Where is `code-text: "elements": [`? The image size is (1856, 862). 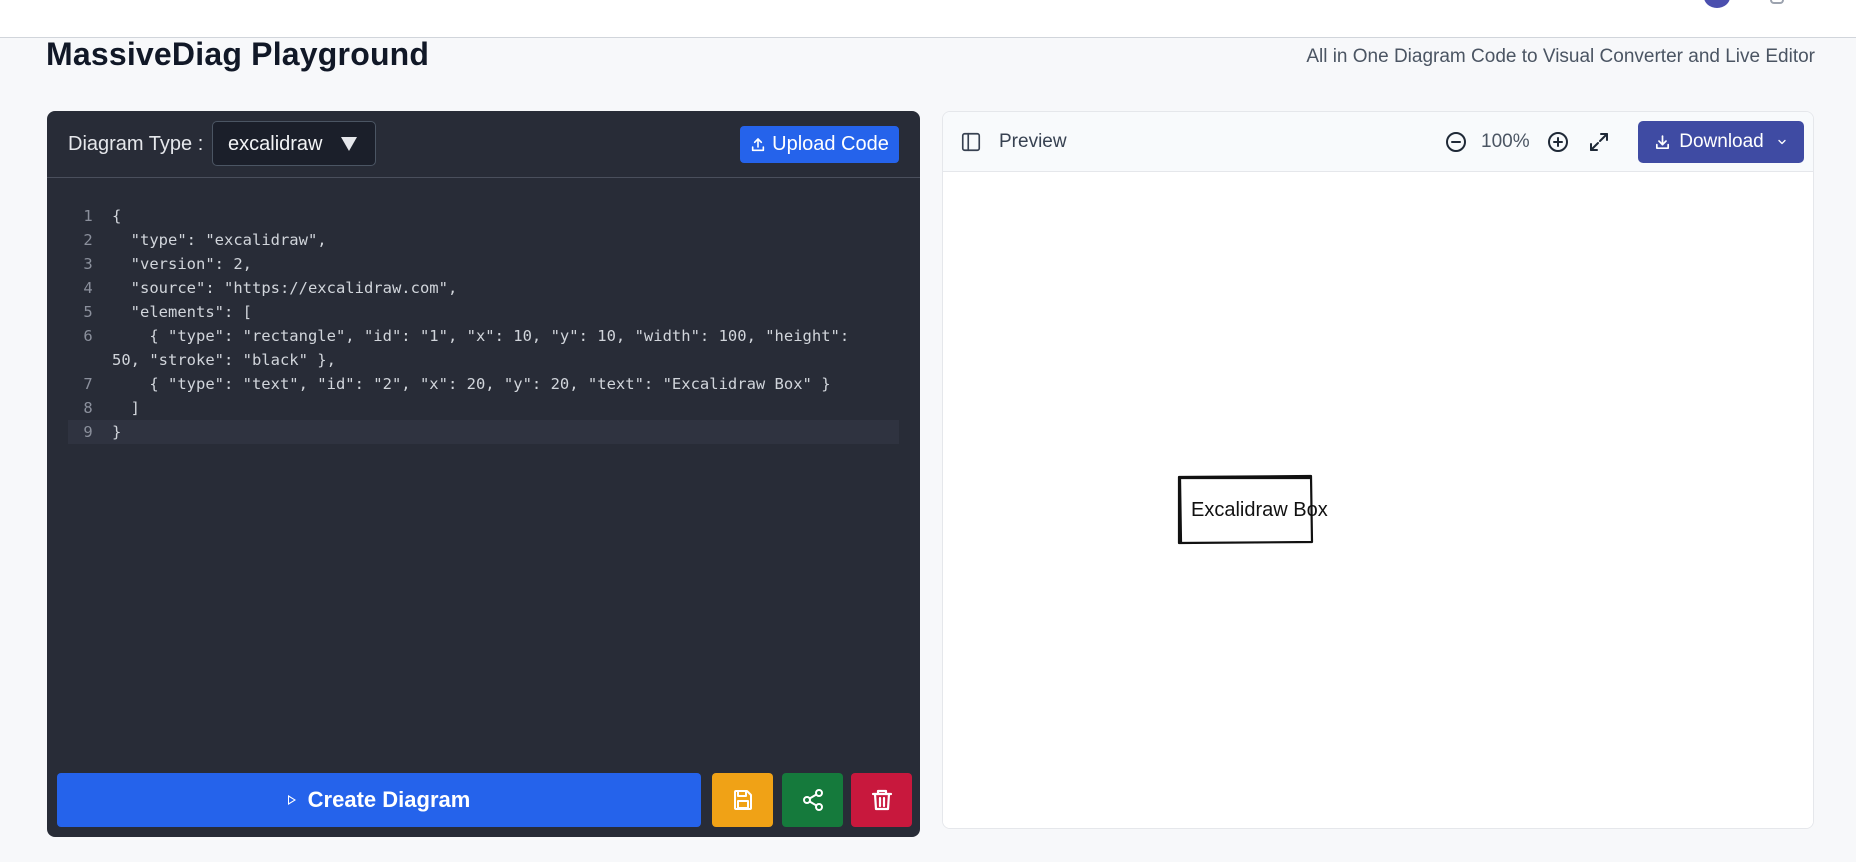
code-text: "elements": [ is located at coordinates (182, 312).